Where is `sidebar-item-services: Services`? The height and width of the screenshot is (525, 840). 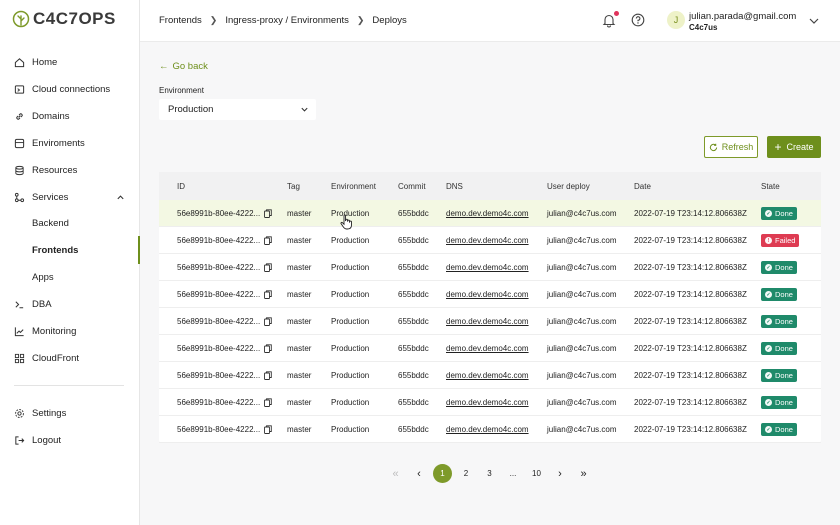
sidebar-item-services: Services is located at coordinates (69, 197).